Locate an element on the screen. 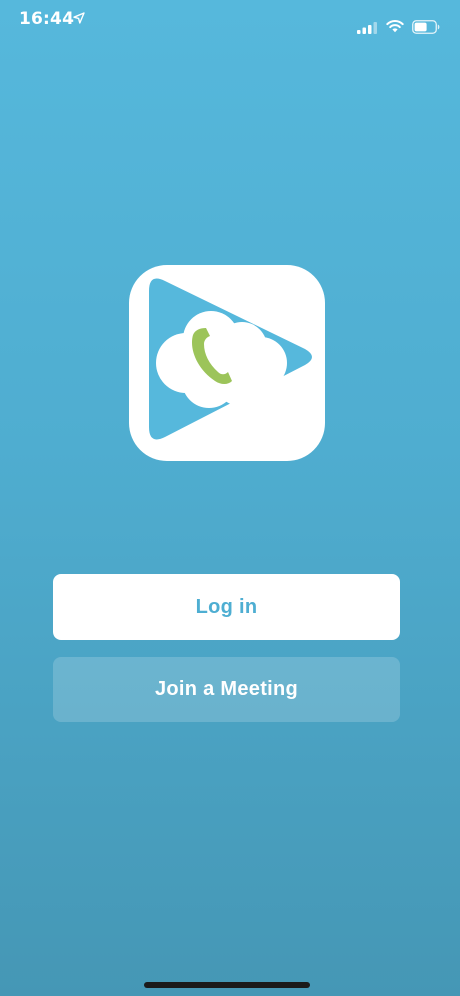 The image size is (460, 996). join-meeting-button: Join a Meeting is located at coordinates (226, 689).